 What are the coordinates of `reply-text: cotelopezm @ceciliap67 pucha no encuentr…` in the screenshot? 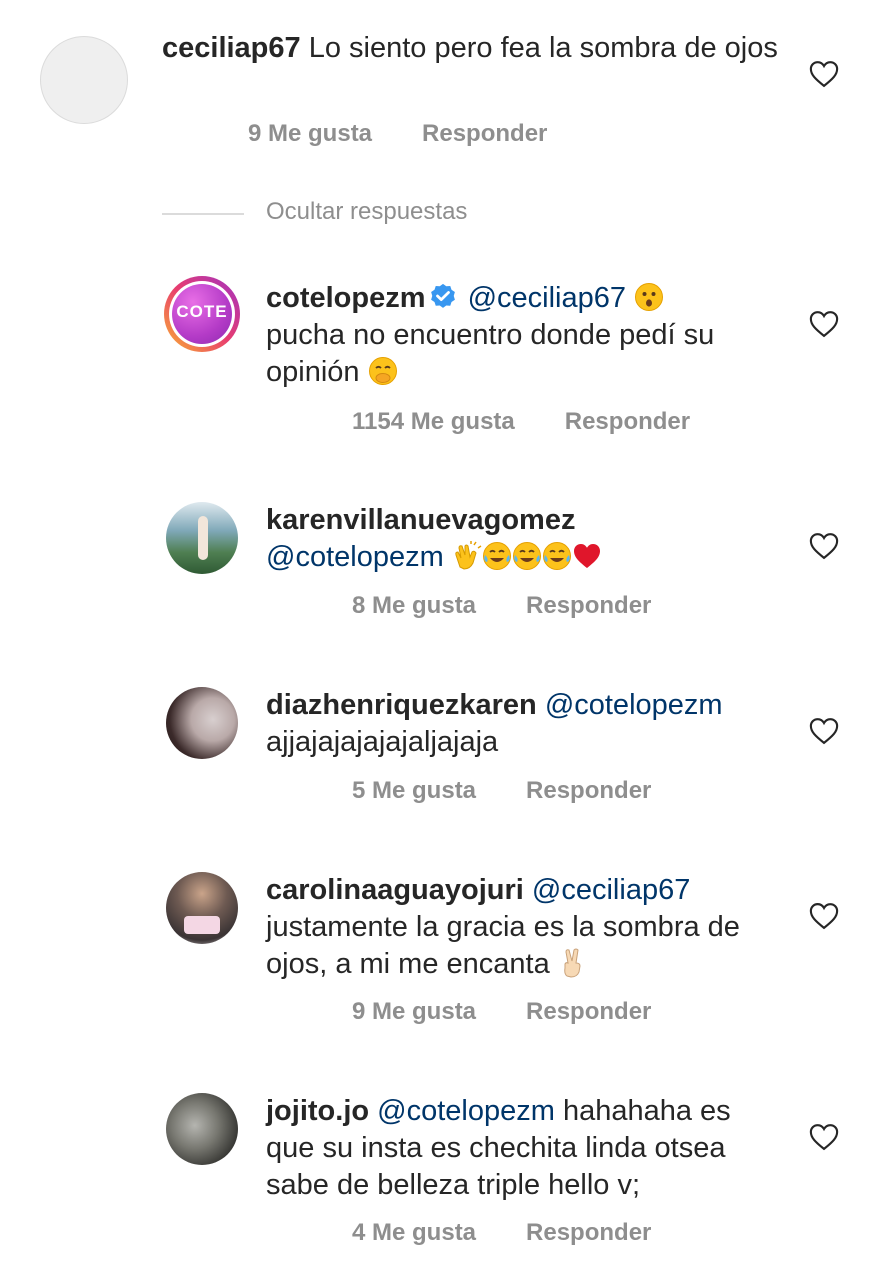 It's located at (516, 335).